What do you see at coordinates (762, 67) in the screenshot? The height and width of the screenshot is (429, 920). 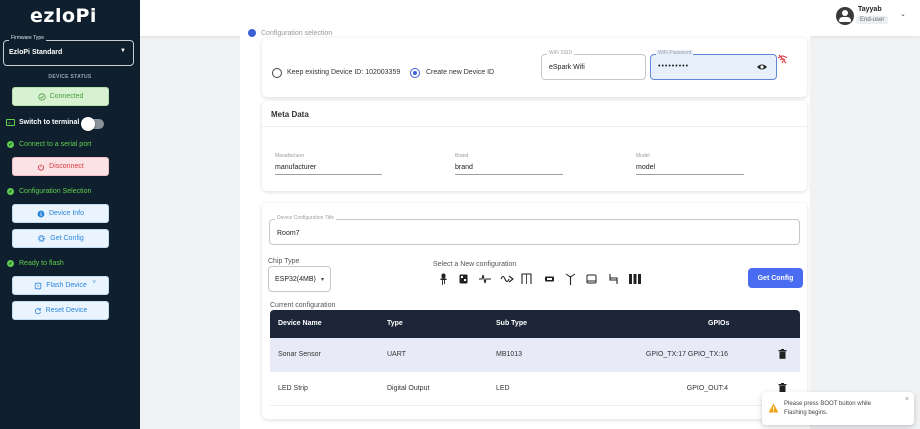 I see `eye-icon` at bounding box center [762, 67].